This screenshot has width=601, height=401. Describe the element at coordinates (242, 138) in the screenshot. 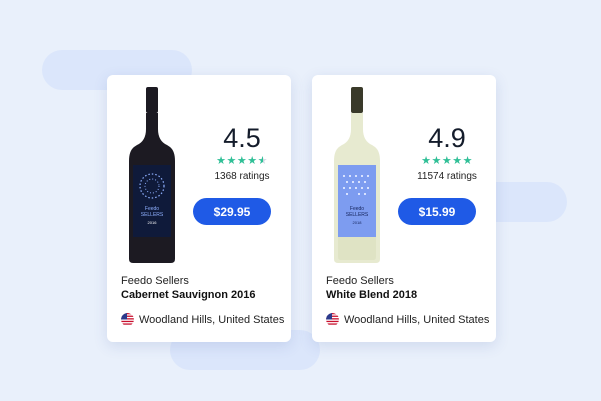

I see `rating-score: 4.5` at that location.